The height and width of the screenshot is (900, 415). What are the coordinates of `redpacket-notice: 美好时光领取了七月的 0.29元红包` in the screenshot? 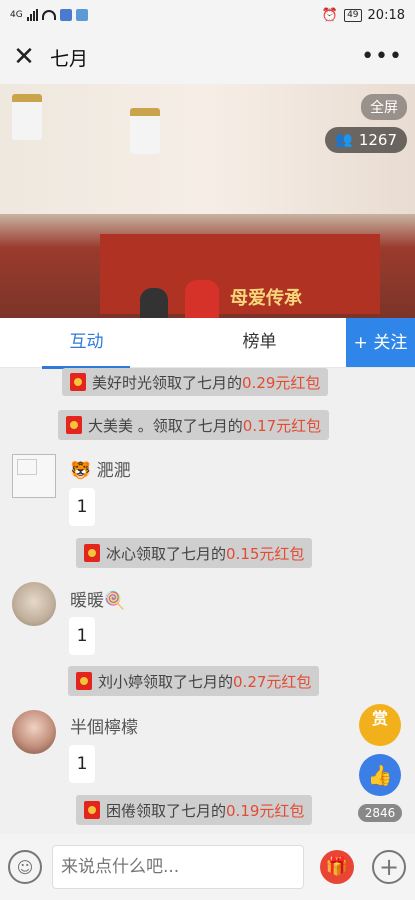 It's located at (195, 382).